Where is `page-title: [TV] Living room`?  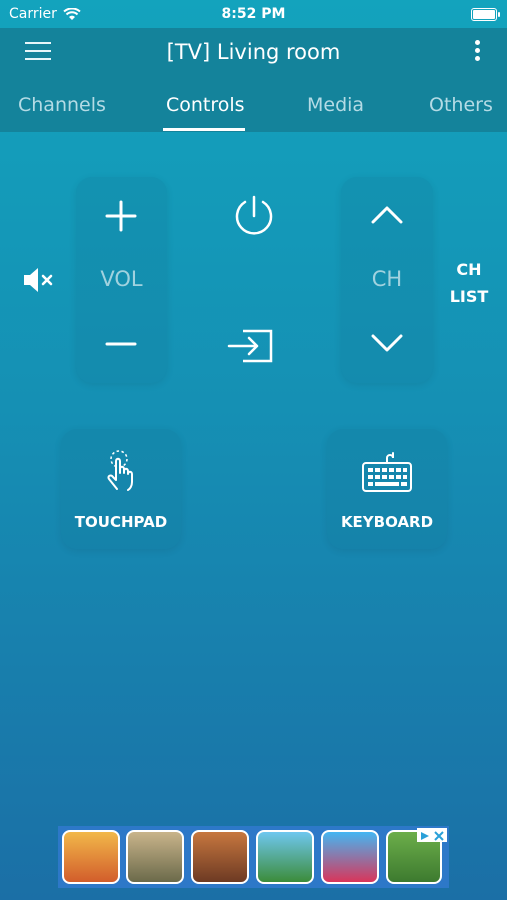
page-title: [TV] Living room is located at coordinates (253, 52).